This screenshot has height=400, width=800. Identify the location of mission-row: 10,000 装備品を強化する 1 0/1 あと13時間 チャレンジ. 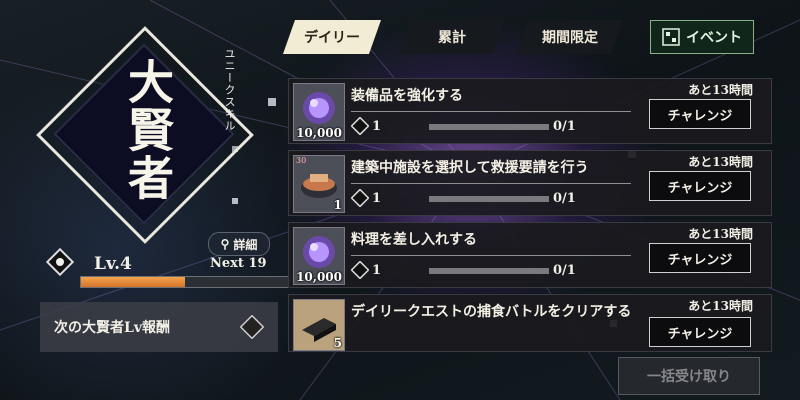
(530, 111).